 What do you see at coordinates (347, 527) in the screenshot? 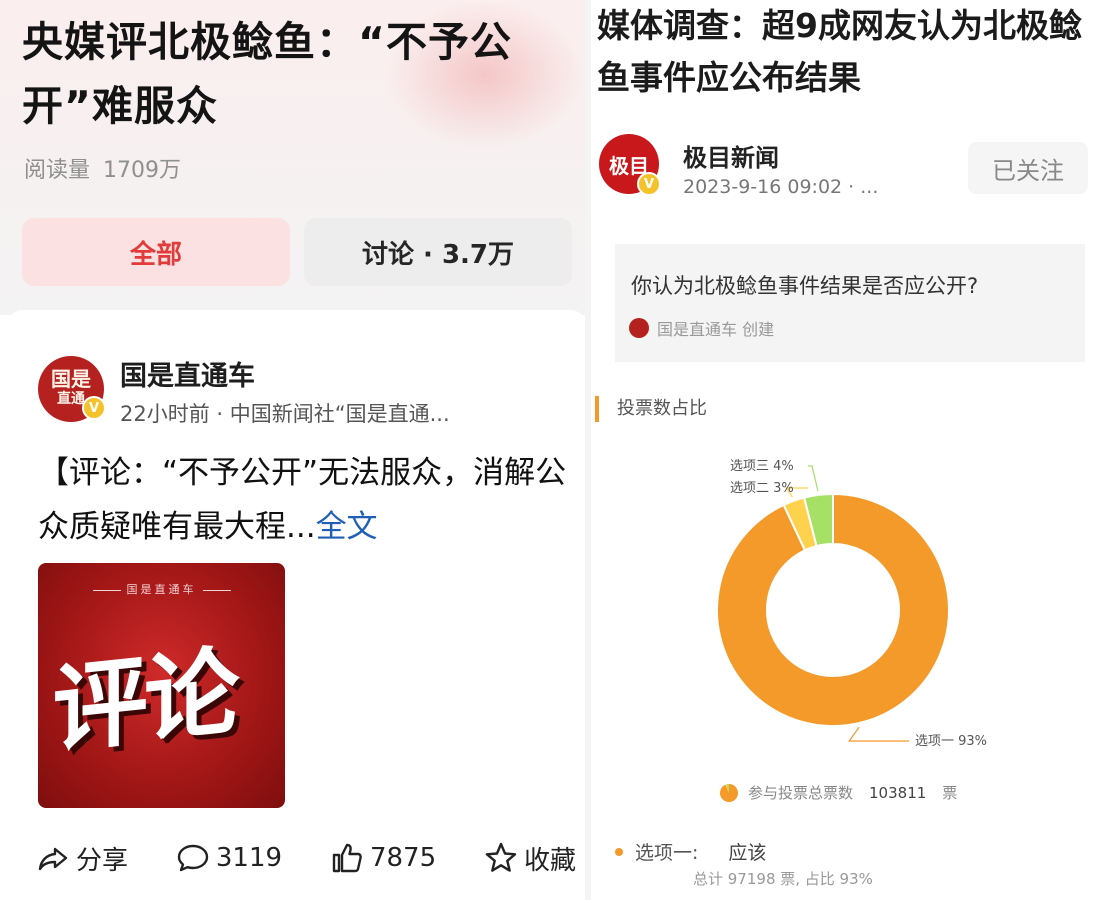
I see `read-more-link: 全文` at bounding box center [347, 527].